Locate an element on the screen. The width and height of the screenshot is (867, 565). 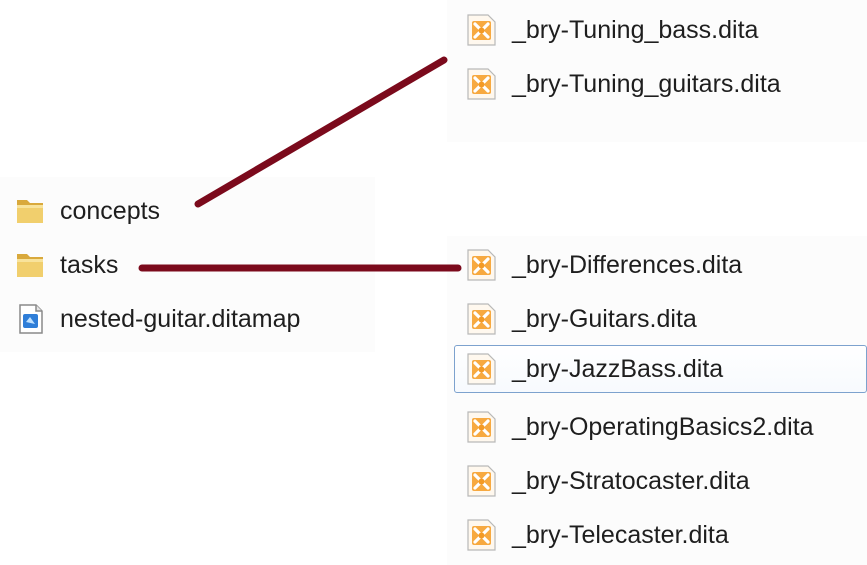
connector-concepts is located at coordinates (321, 132).